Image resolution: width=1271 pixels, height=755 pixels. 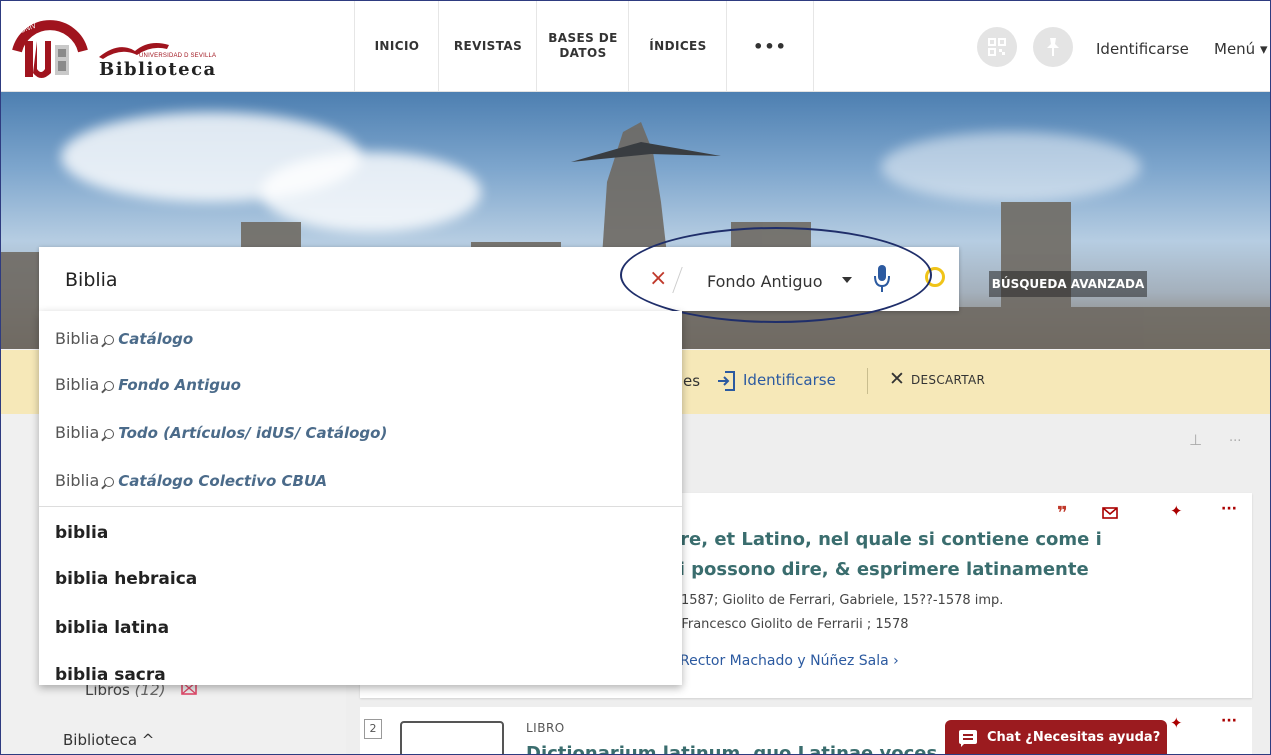 What do you see at coordinates (396, 46) in the screenshot?
I see `nav-inicio: INICIO` at bounding box center [396, 46].